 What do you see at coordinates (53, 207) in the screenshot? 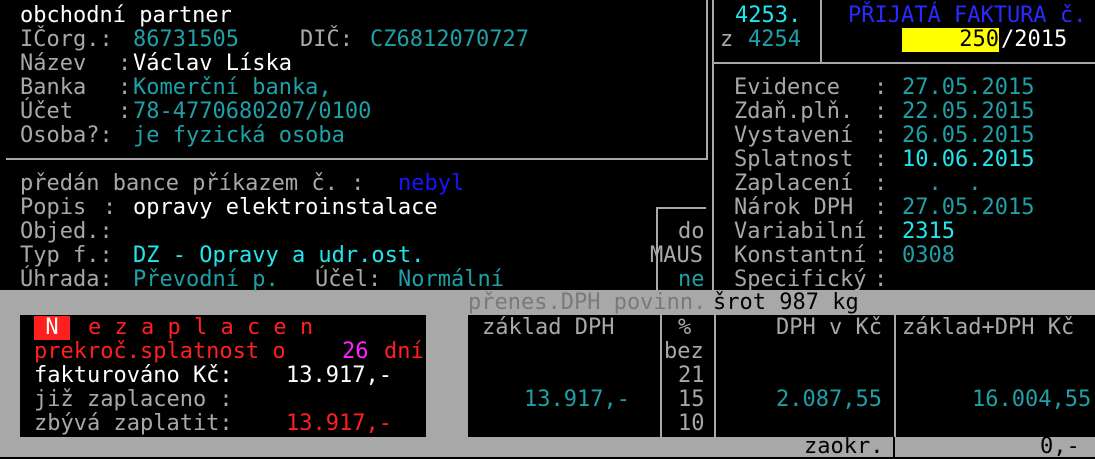
I see `desc-label: Popis` at bounding box center [53, 207].